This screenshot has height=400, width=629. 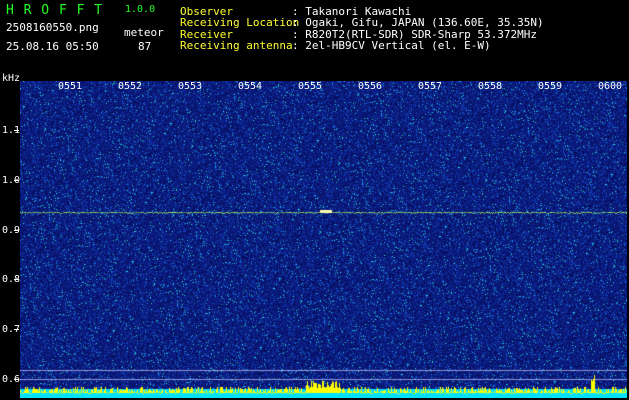 I want to click on info-value-antenna: : 2el-HB9CV Vertical (el. E-W), so click(x=391, y=45).